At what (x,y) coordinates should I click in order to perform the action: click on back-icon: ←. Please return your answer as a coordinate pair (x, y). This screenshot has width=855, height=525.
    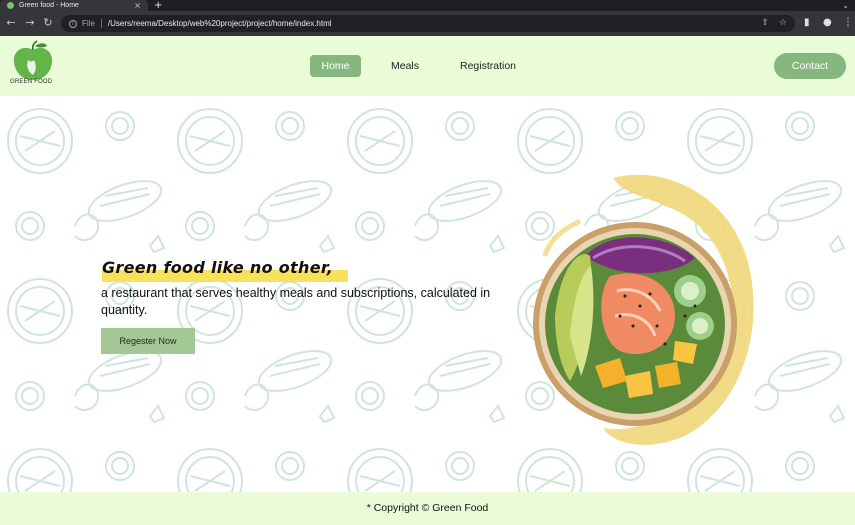
    Looking at the image, I should click on (11, 23).